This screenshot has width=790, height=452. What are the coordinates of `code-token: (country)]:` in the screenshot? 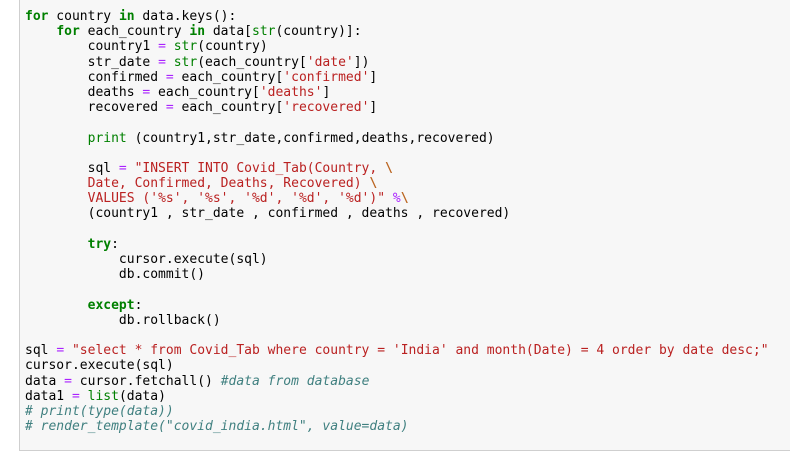 It's located at (318, 32).